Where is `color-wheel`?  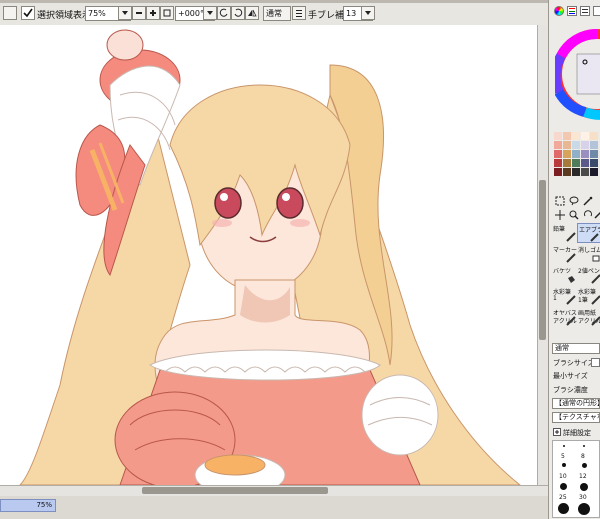
color-wheel is located at coordinates (575, 72).